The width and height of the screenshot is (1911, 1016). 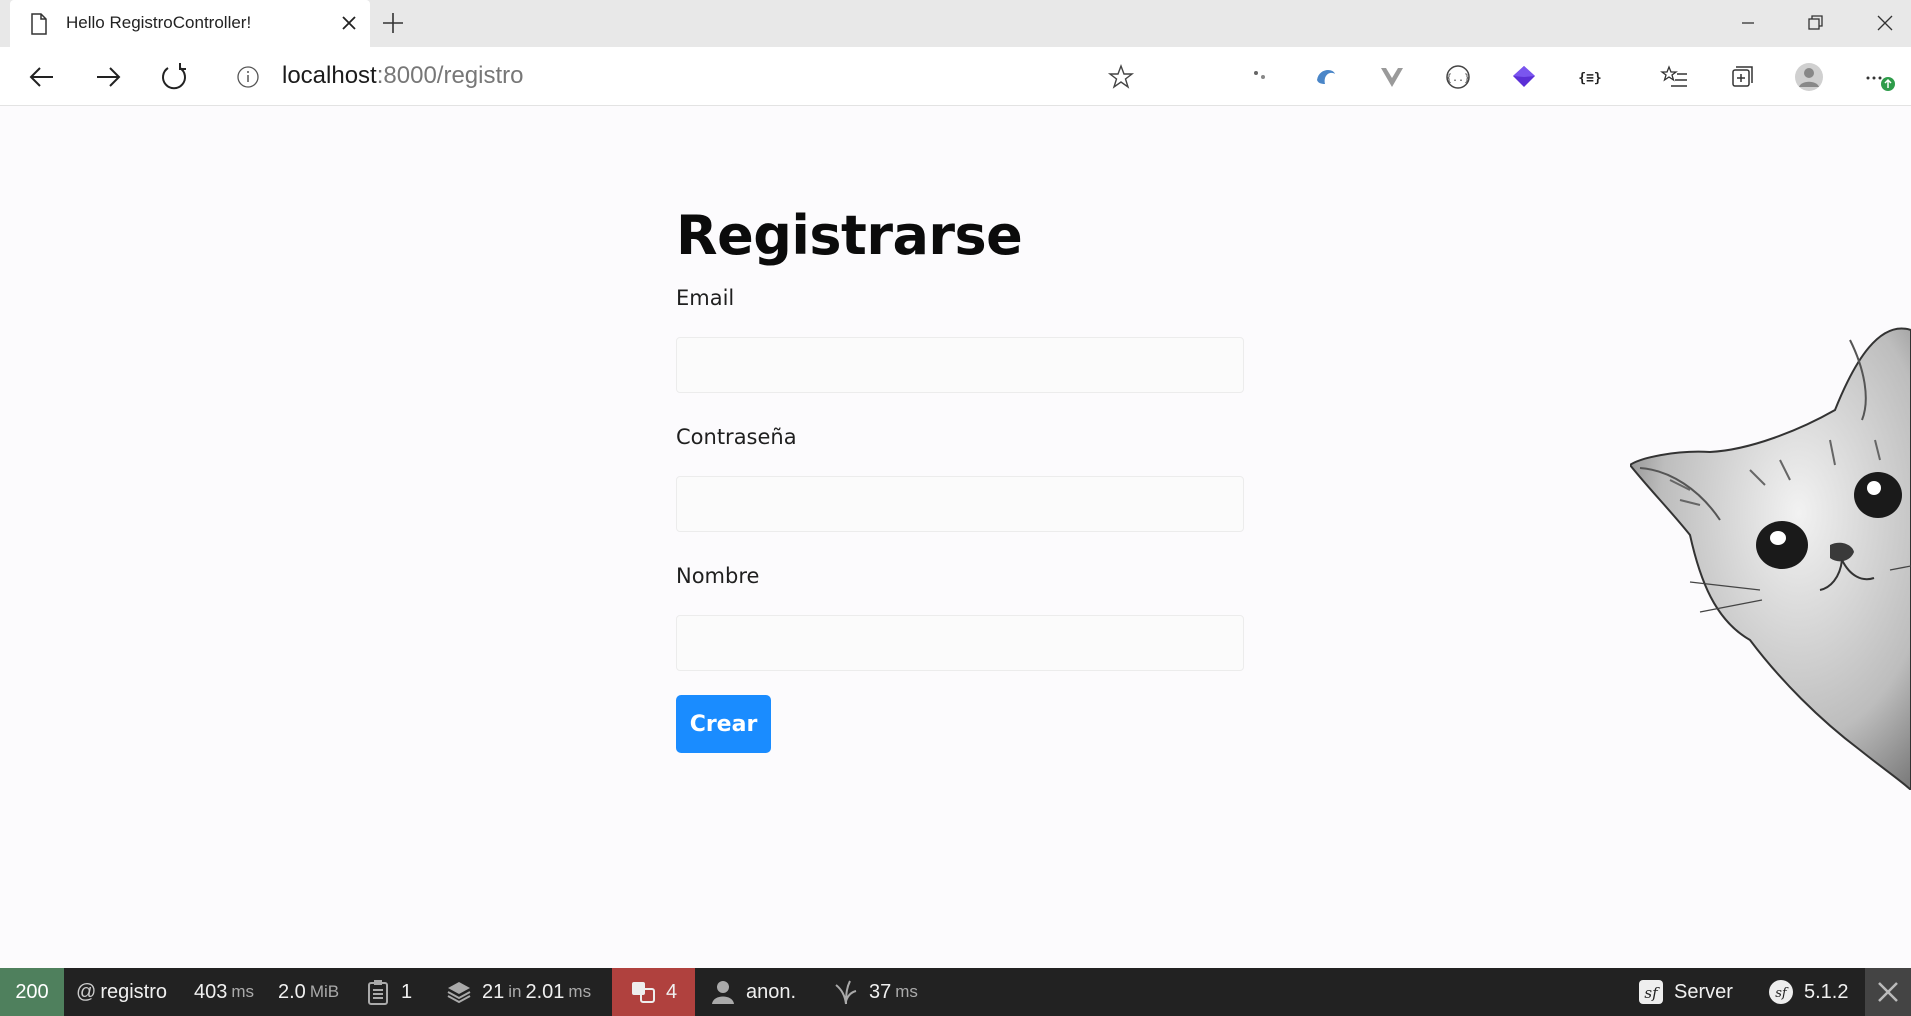 I want to click on twig-unit: ms, so click(x=906, y=991).